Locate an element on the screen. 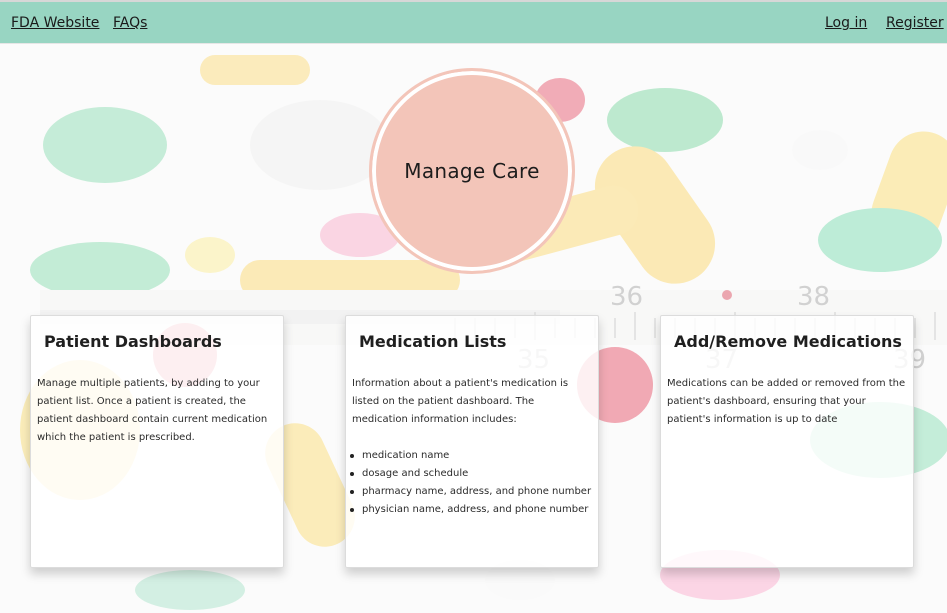 This screenshot has width=947, height=613. nav-link-login: Log in is located at coordinates (846, 23).